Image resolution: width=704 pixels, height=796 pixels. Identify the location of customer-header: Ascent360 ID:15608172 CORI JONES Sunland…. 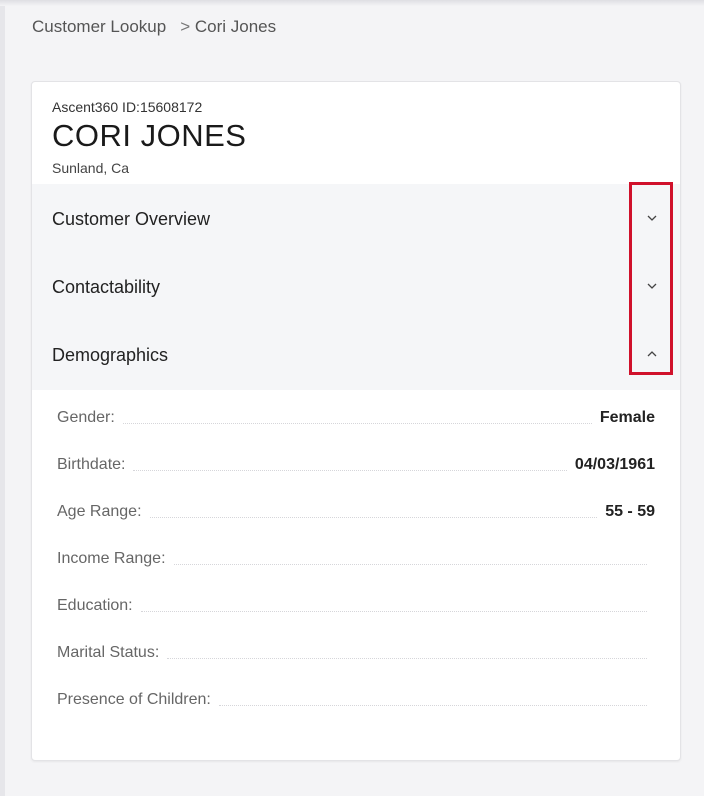
(356, 133).